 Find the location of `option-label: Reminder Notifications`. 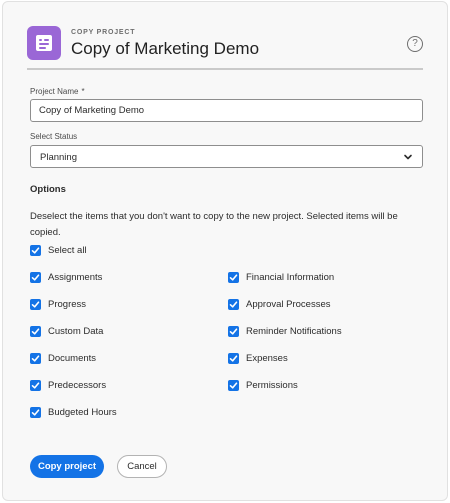

option-label: Reminder Notifications is located at coordinates (294, 331).